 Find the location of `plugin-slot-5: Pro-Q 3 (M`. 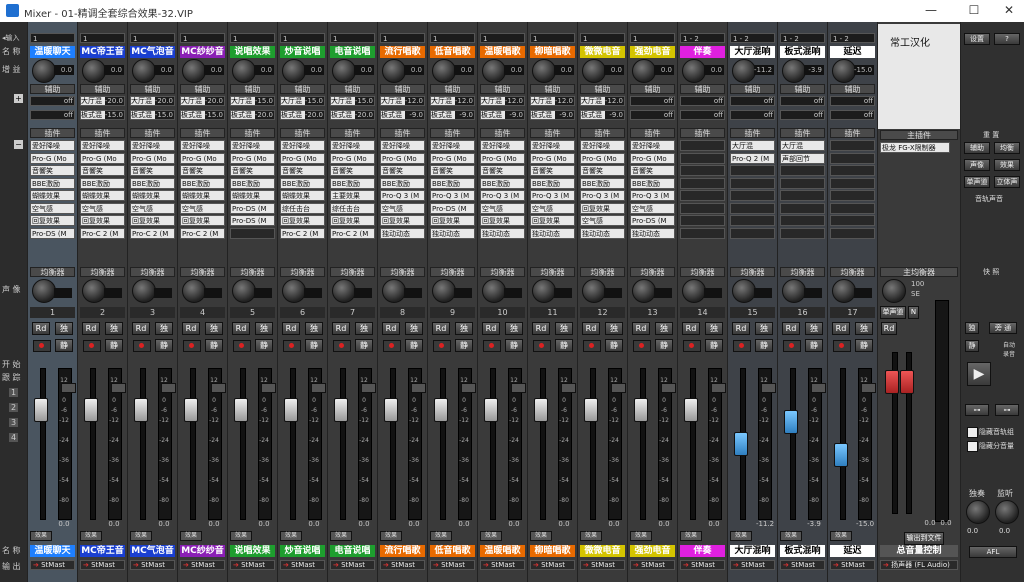

plugin-slot-5: Pro-Q 3 (M is located at coordinates (402, 195).